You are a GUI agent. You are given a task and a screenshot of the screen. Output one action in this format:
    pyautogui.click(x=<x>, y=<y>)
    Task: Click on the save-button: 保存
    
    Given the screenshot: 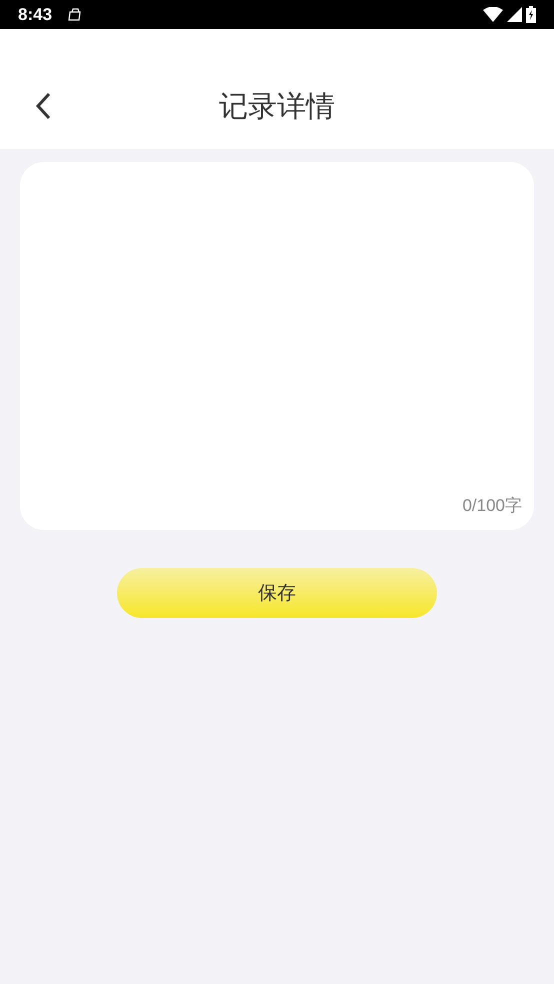 What is the action you would take?
    pyautogui.click(x=277, y=593)
    